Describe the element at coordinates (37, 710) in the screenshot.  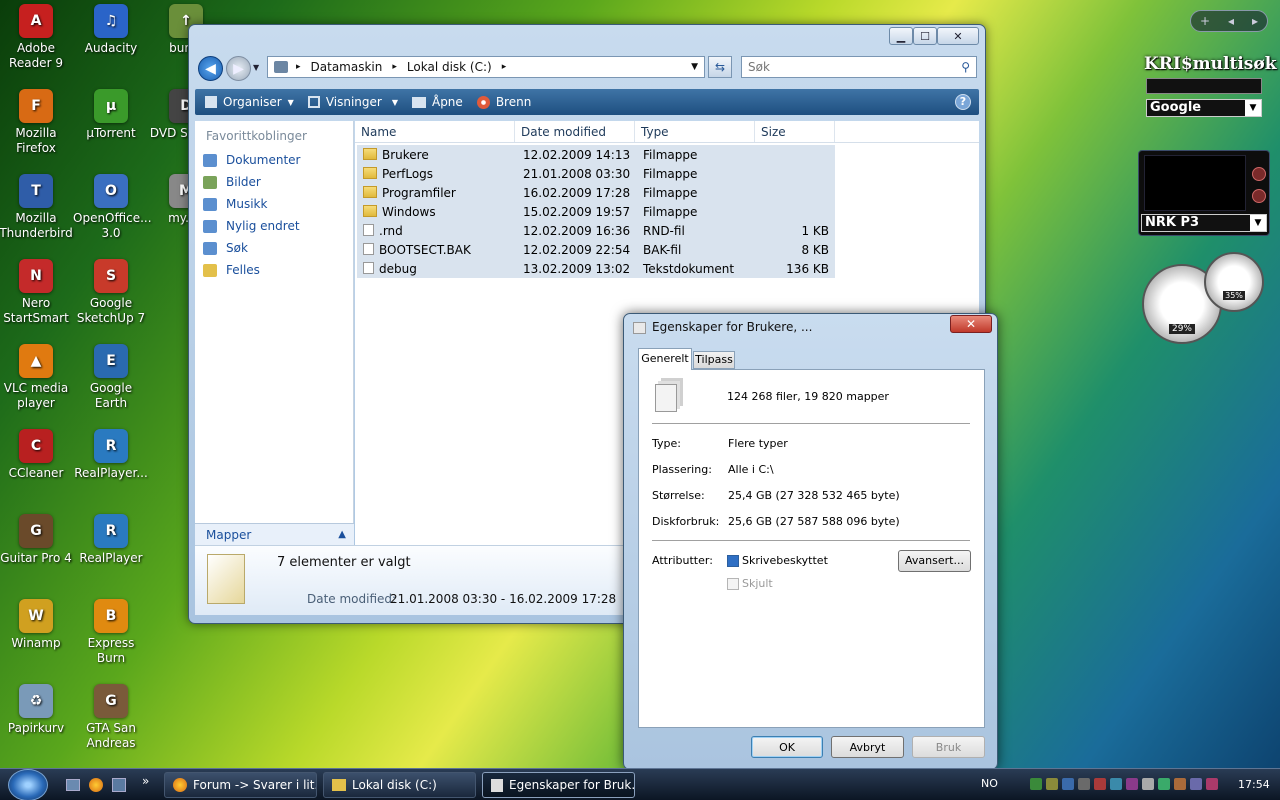
I see `desktop-icon: ♻ Papirkurv` at that location.